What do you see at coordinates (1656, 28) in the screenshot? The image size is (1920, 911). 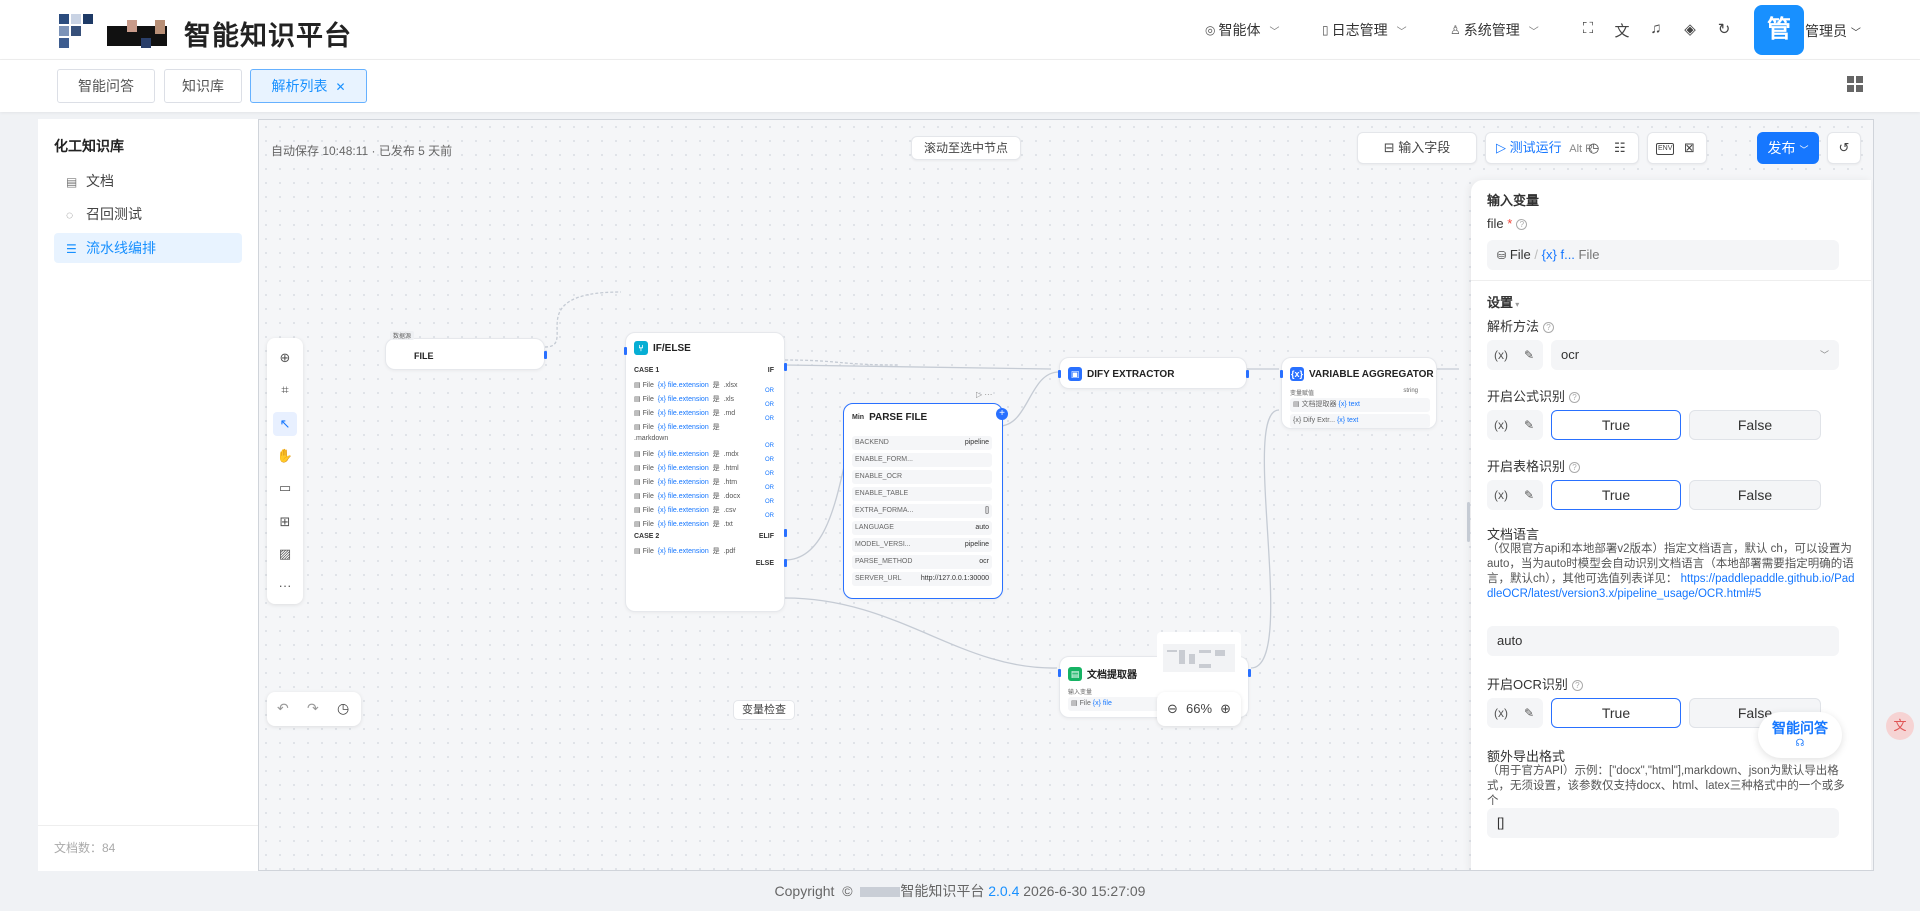 I see `bell-icon: ♫` at bounding box center [1656, 28].